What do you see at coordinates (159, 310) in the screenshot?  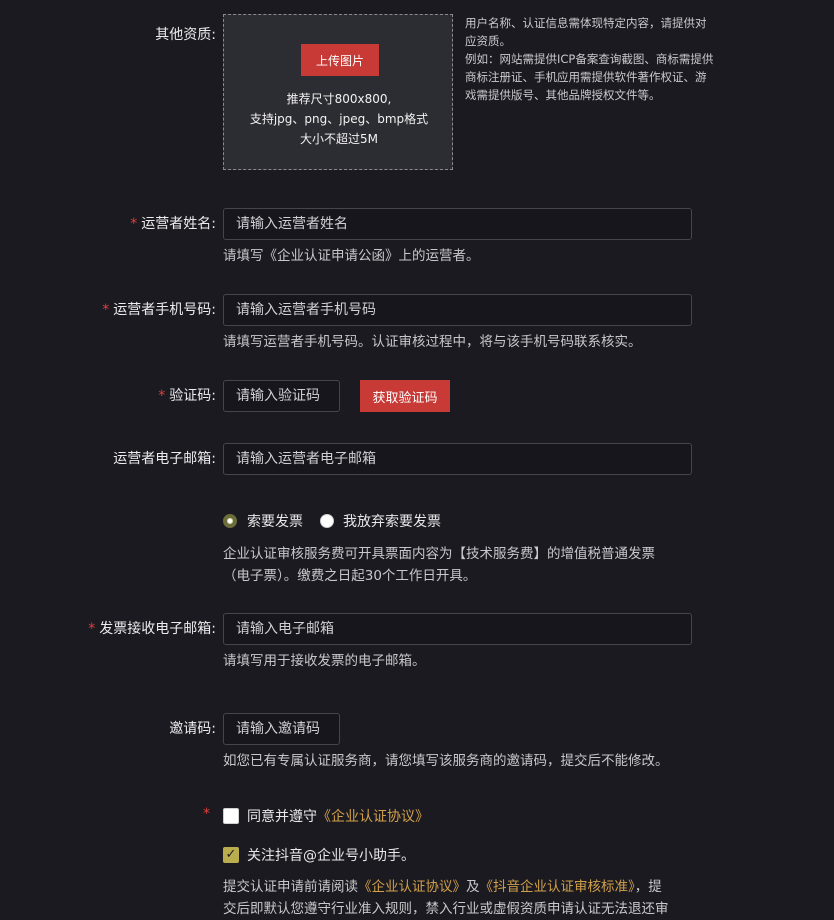 I see `operator-phone-label: * 运营者手机号码:` at bounding box center [159, 310].